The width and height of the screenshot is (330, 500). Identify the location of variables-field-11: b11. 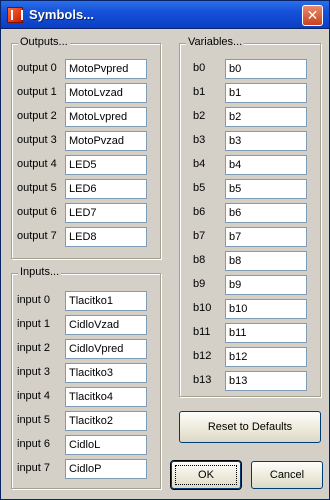
(266, 333).